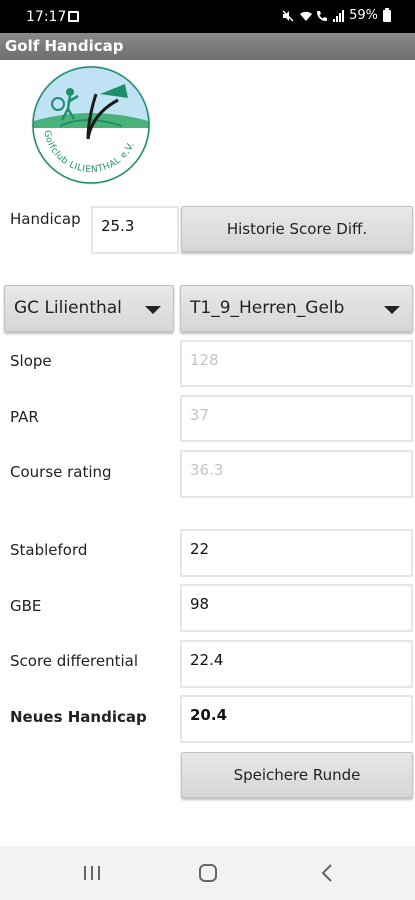 The image size is (415, 900). What do you see at coordinates (296, 608) in the screenshot?
I see `gbe-input: 98` at bounding box center [296, 608].